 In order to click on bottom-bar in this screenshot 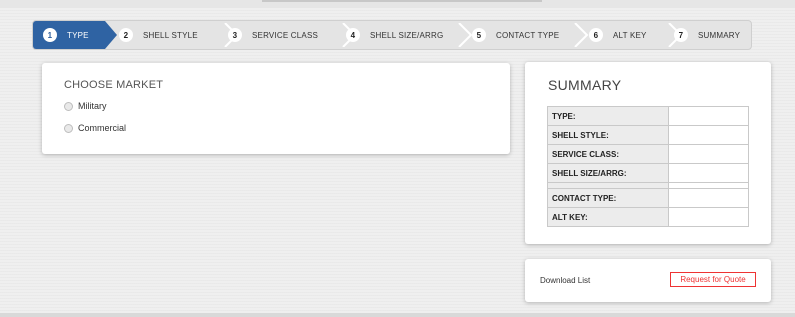, I will do `click(397, 315)`.